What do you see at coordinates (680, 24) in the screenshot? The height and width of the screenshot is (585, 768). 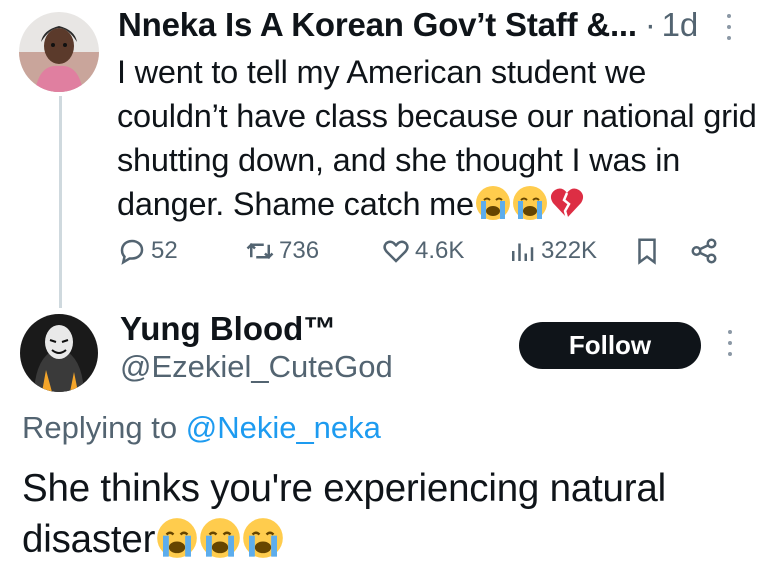 I see `timestamp: 1d` at bounding box center [680, 24].